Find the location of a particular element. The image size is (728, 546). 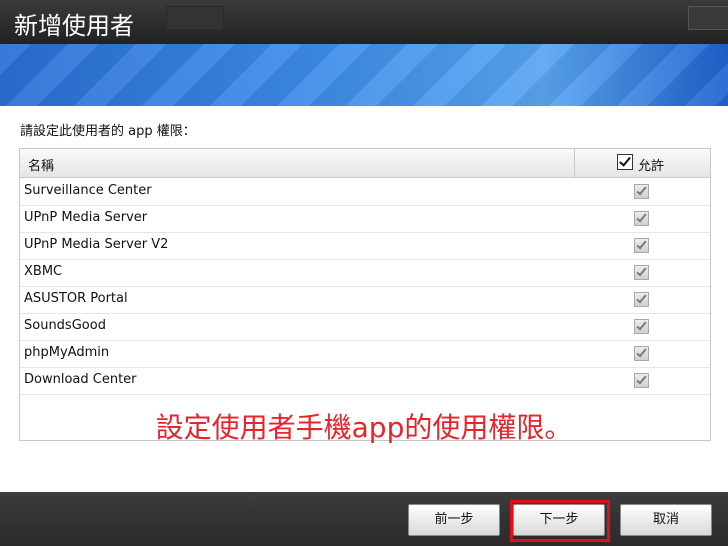

app-name: SoundsGood is located at coordinates (65, 325).